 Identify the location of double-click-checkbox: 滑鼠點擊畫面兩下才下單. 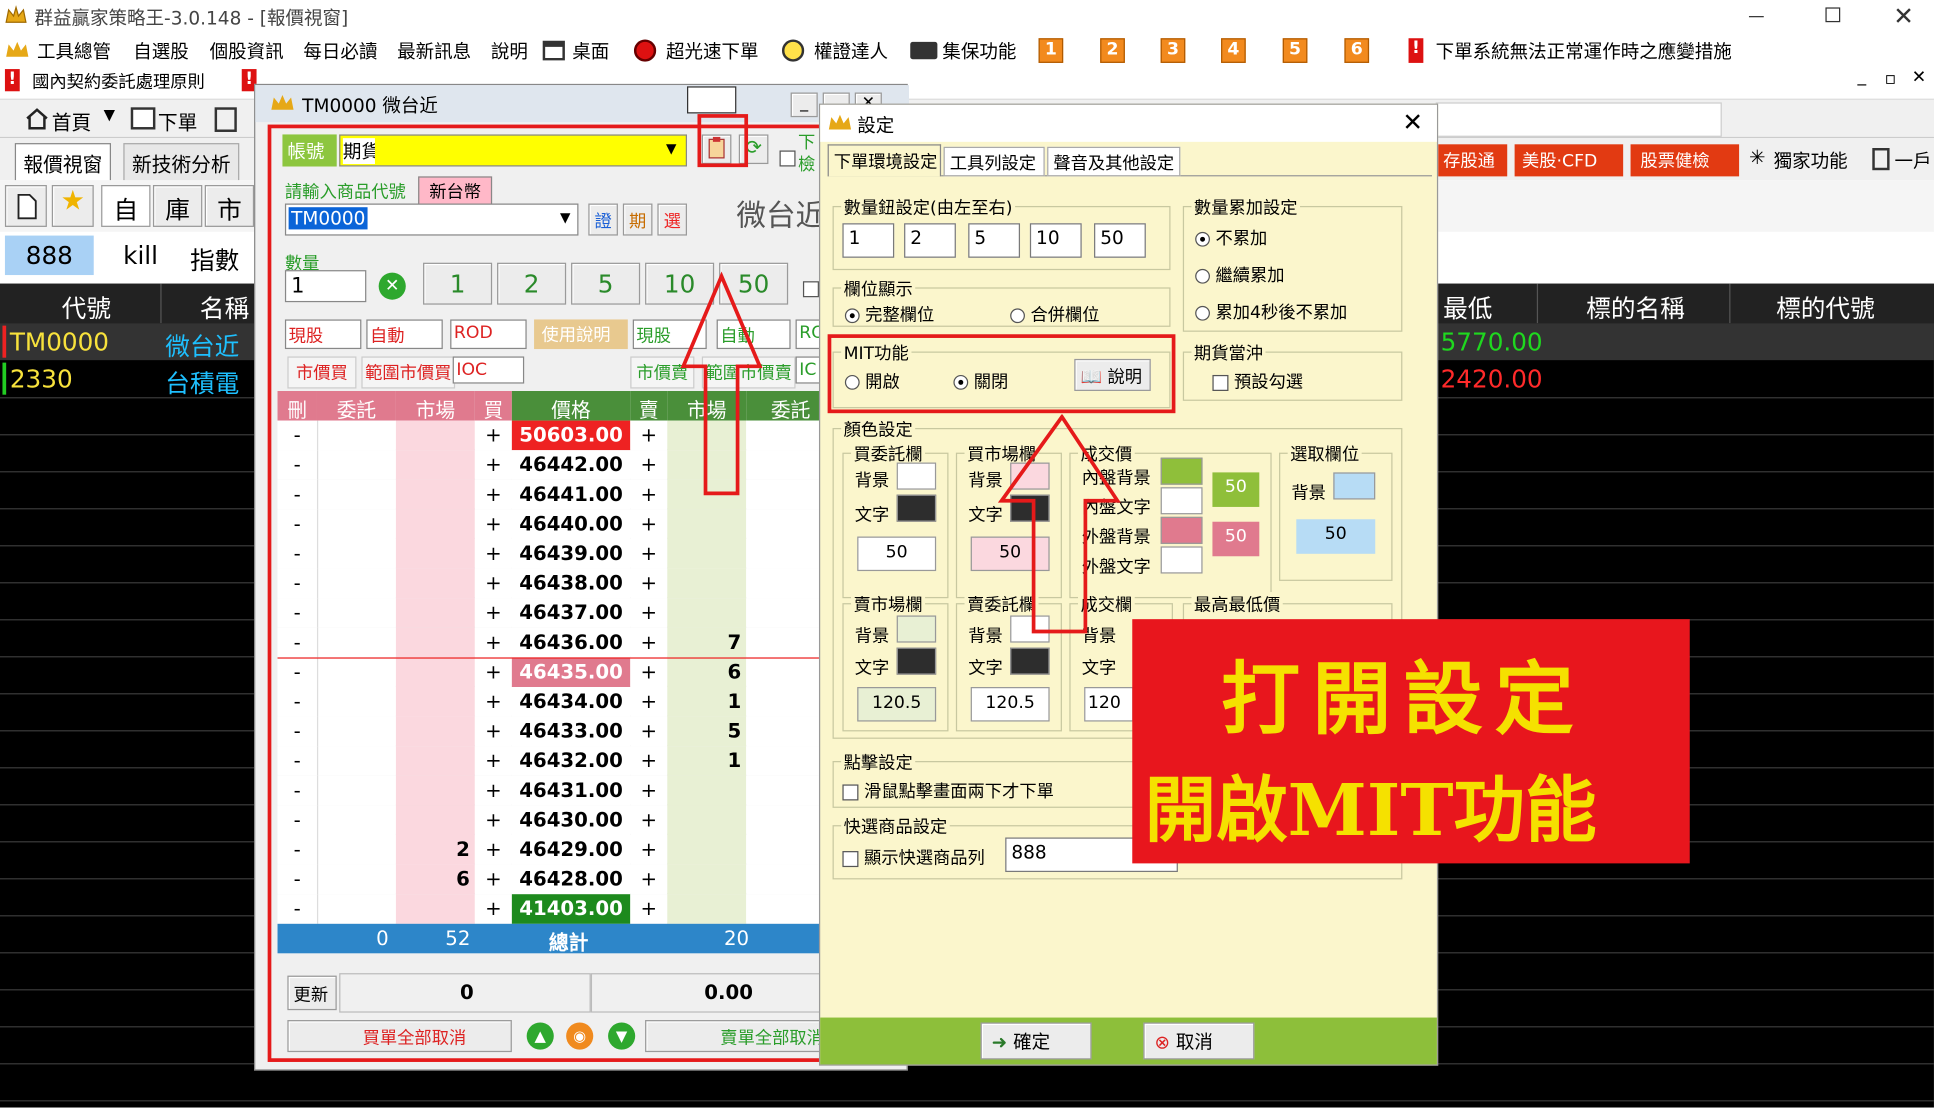
(948, 790).